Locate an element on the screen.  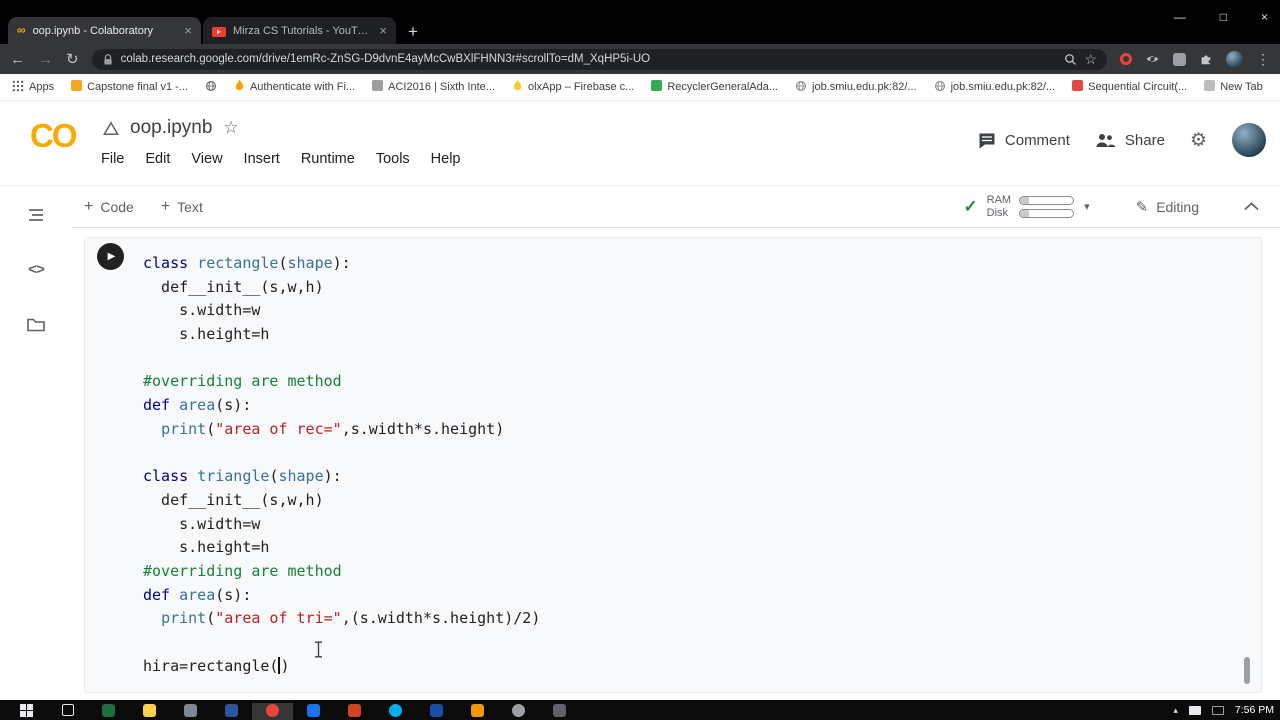
code-snippets-icon: <> is located at coordinates (36, 270).